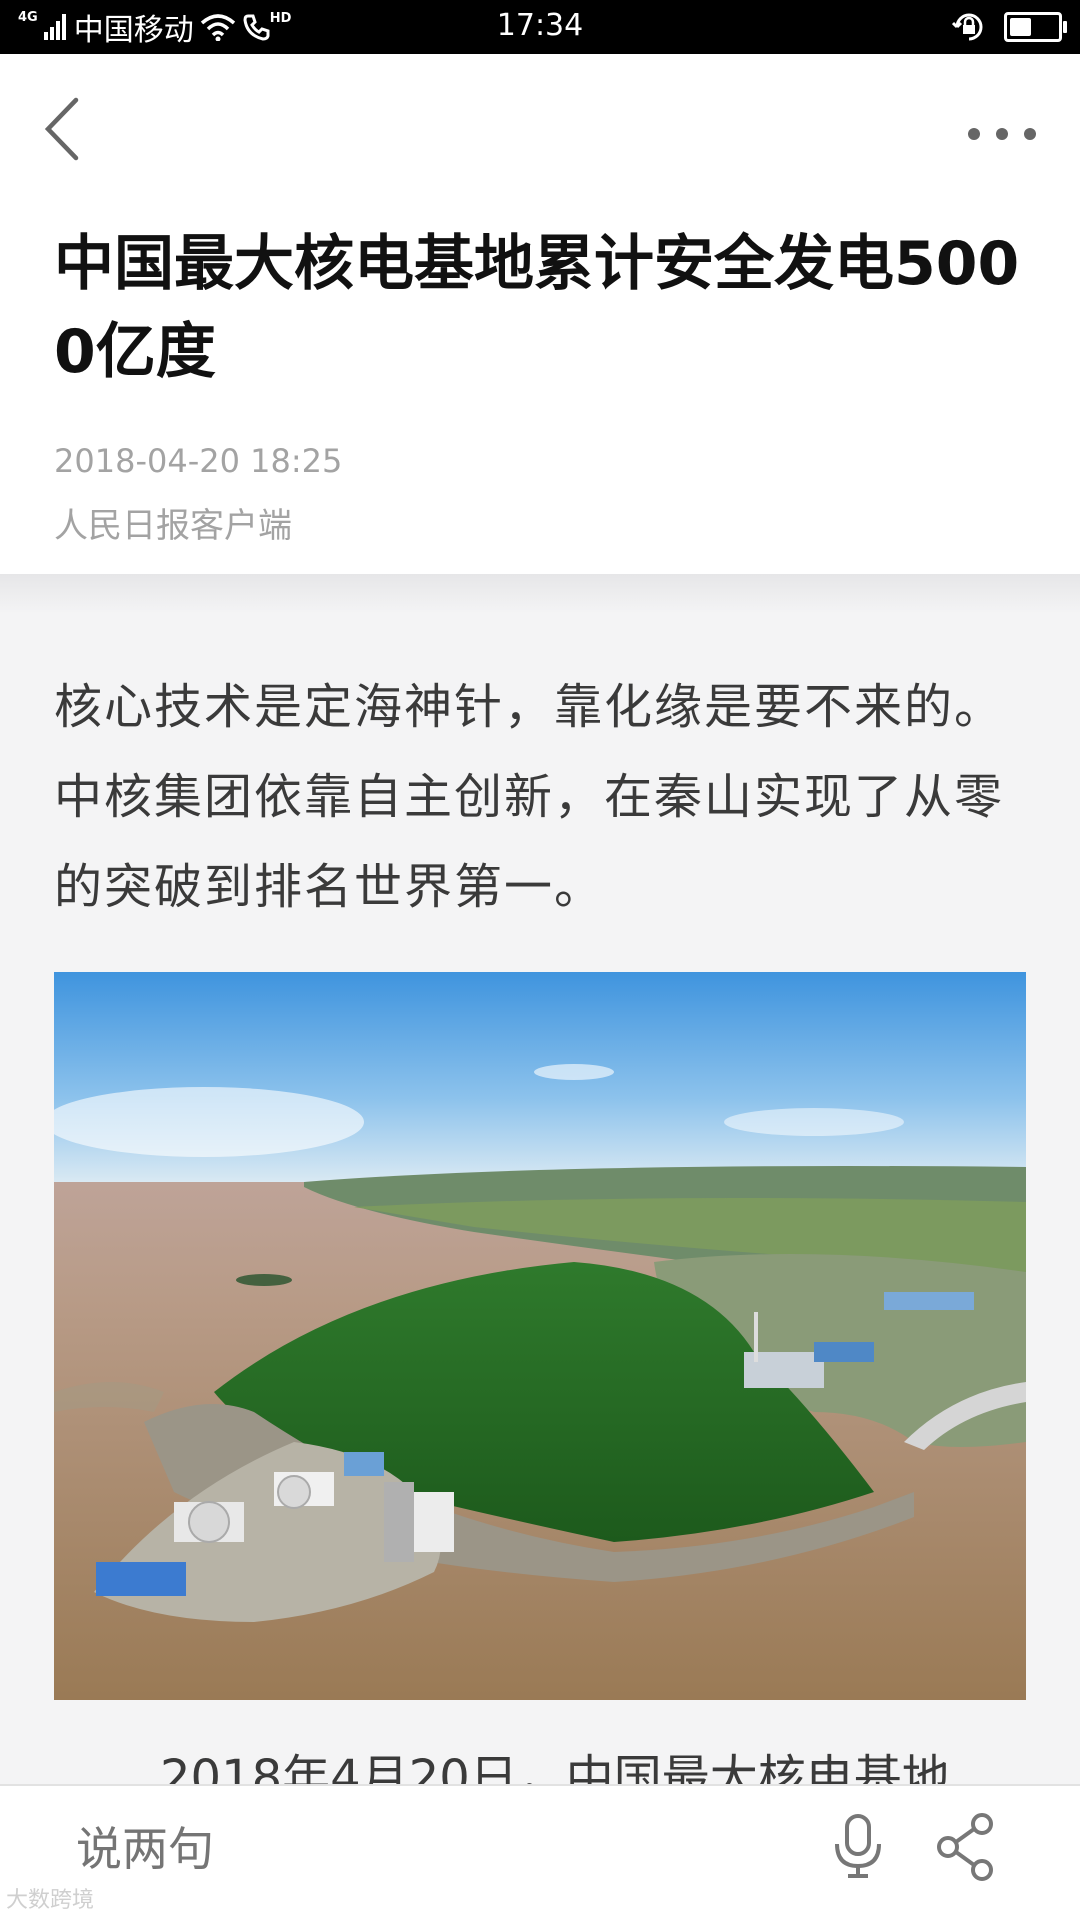 The height and width of the screenshot is (1922, 1080). I want to click on comment-bar, so click(540, 1853).